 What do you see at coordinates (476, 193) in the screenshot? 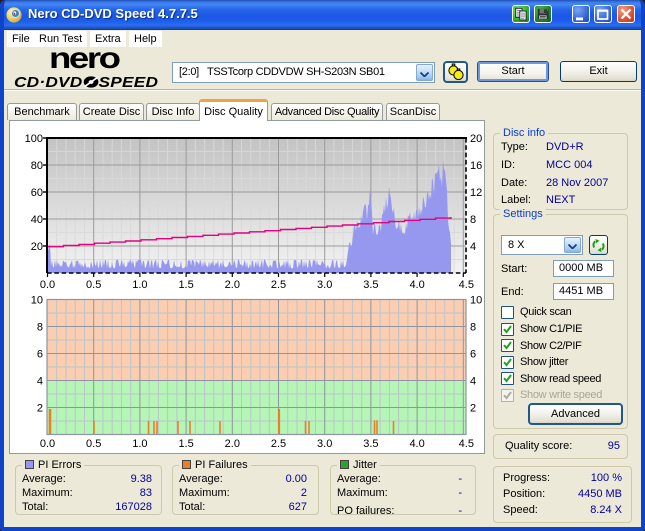
I see `svg-text: 12` at bounding box center [476, 193].